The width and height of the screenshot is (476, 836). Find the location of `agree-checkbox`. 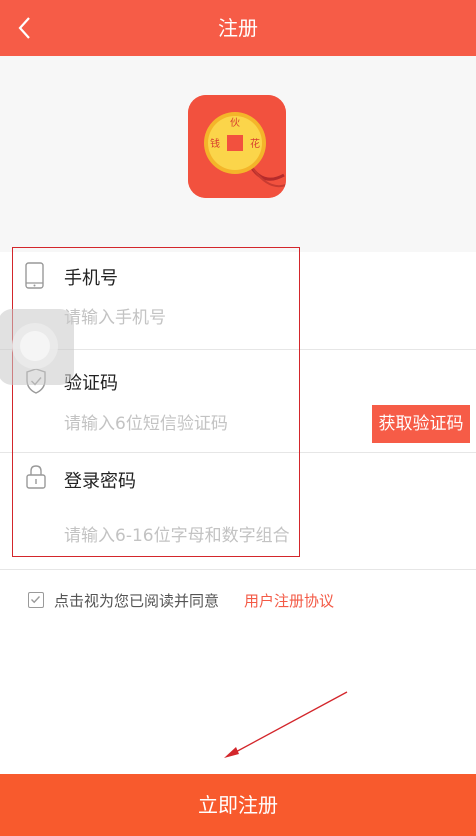

agree-checkbox is located at coordinates (36, 600).